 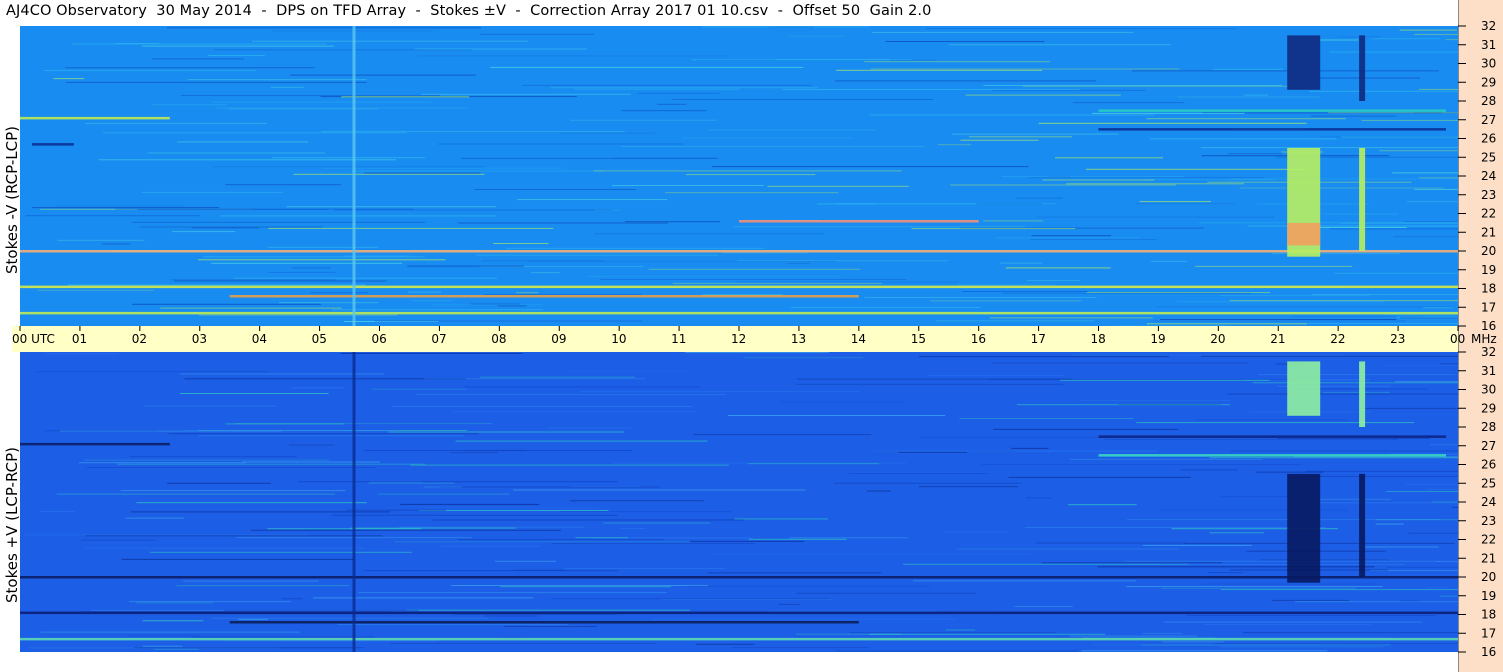 I want to click on interference-line, so click(x=354, y=502).